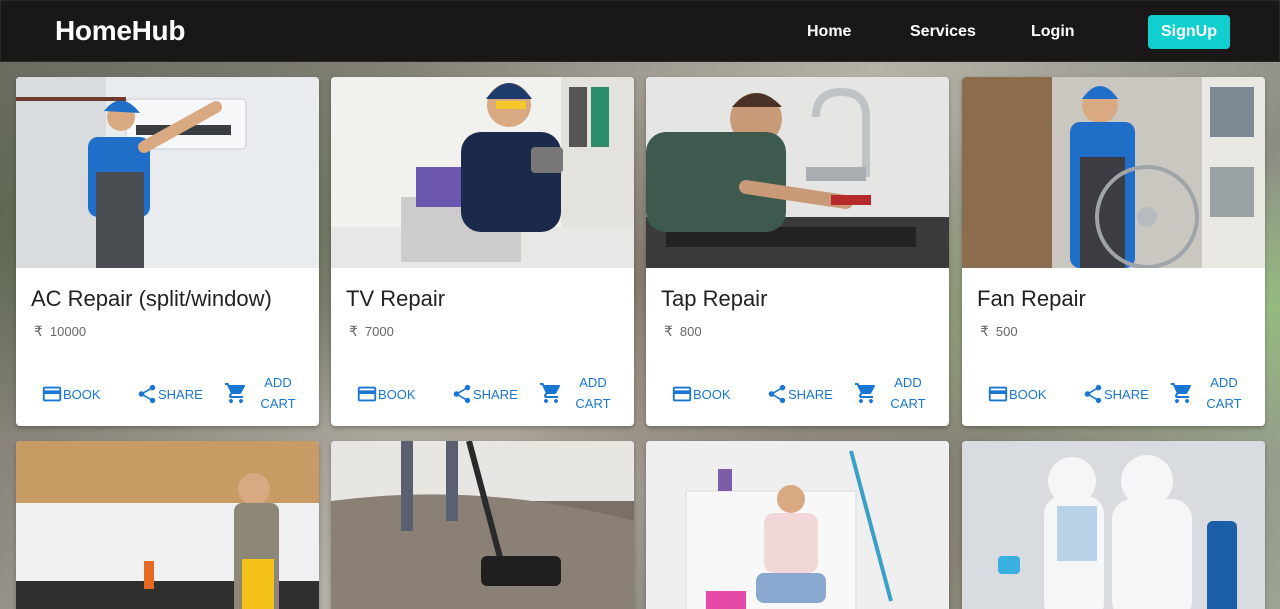 This screenshot has height=609, width=1280. Describe the element at coordinates (690, 331) in the screenshot. I see `price-value: 800` at that location.